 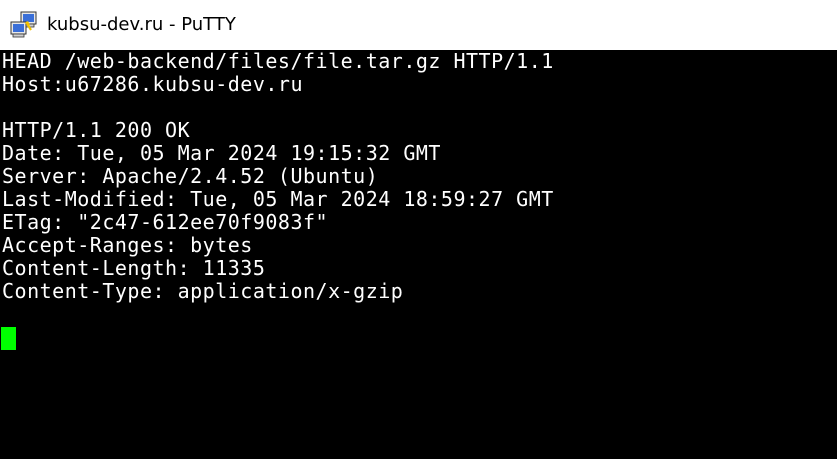 I want to click on putty-computers-icon, so click(x=24, y=25).